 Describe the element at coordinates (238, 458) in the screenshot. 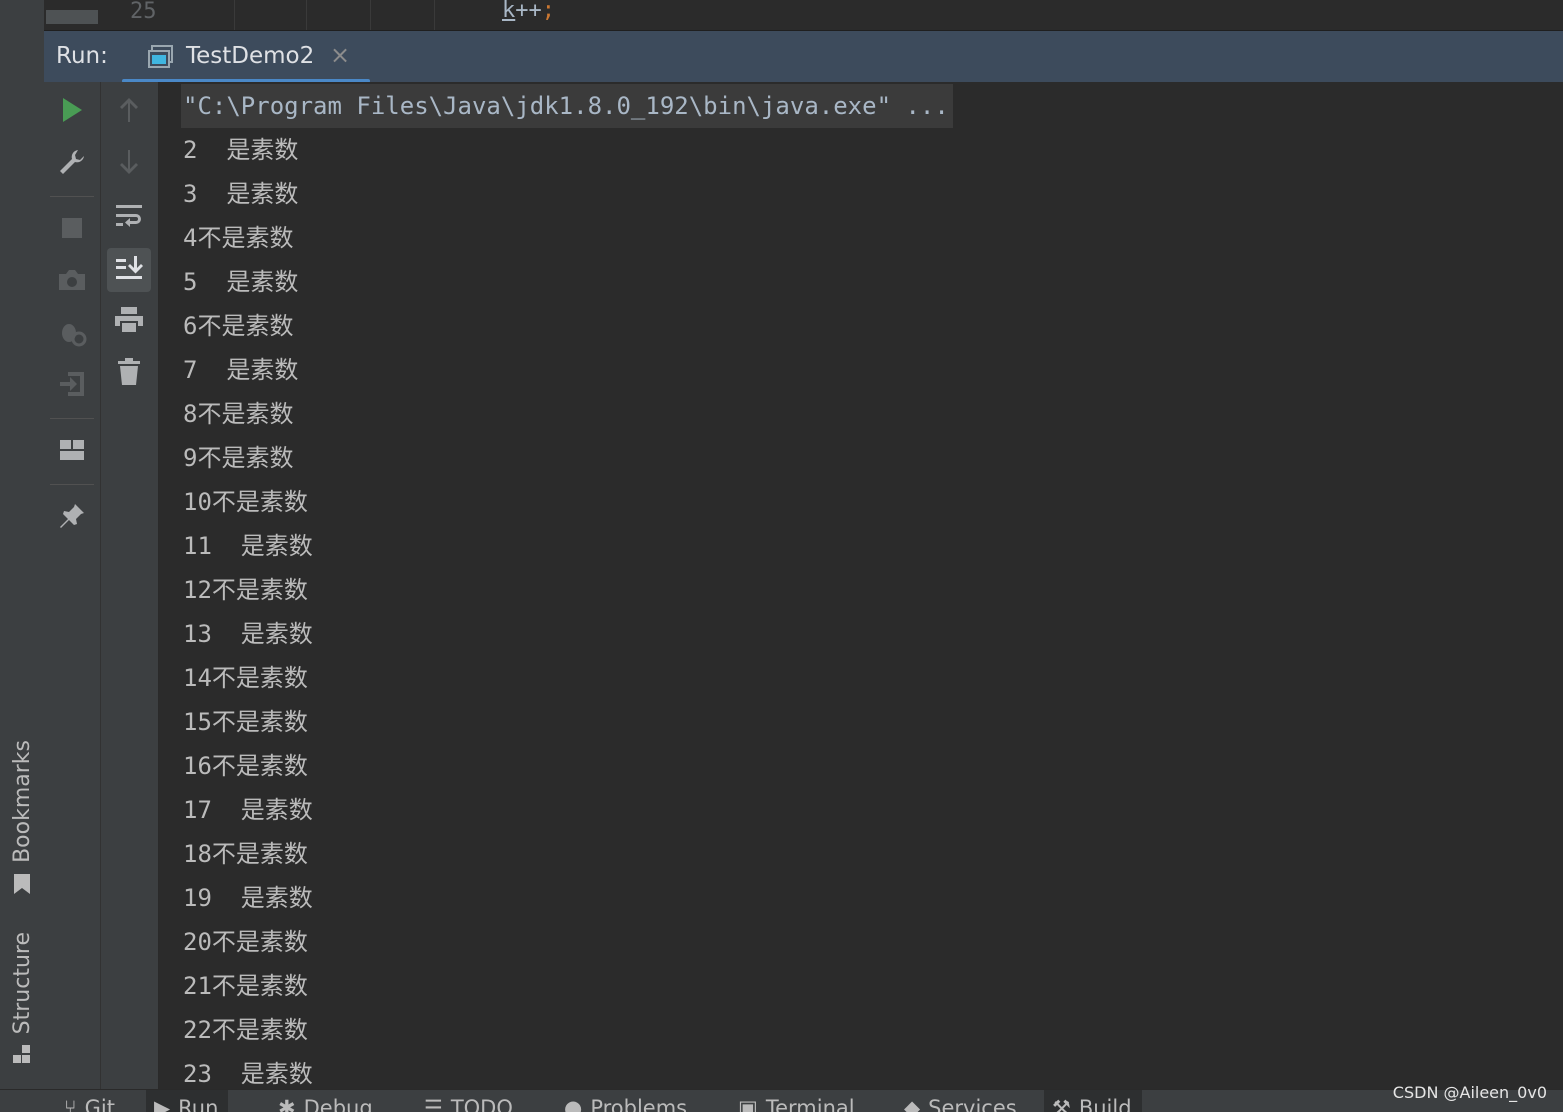

I see `console-output-line: 9不是素数` at that location.